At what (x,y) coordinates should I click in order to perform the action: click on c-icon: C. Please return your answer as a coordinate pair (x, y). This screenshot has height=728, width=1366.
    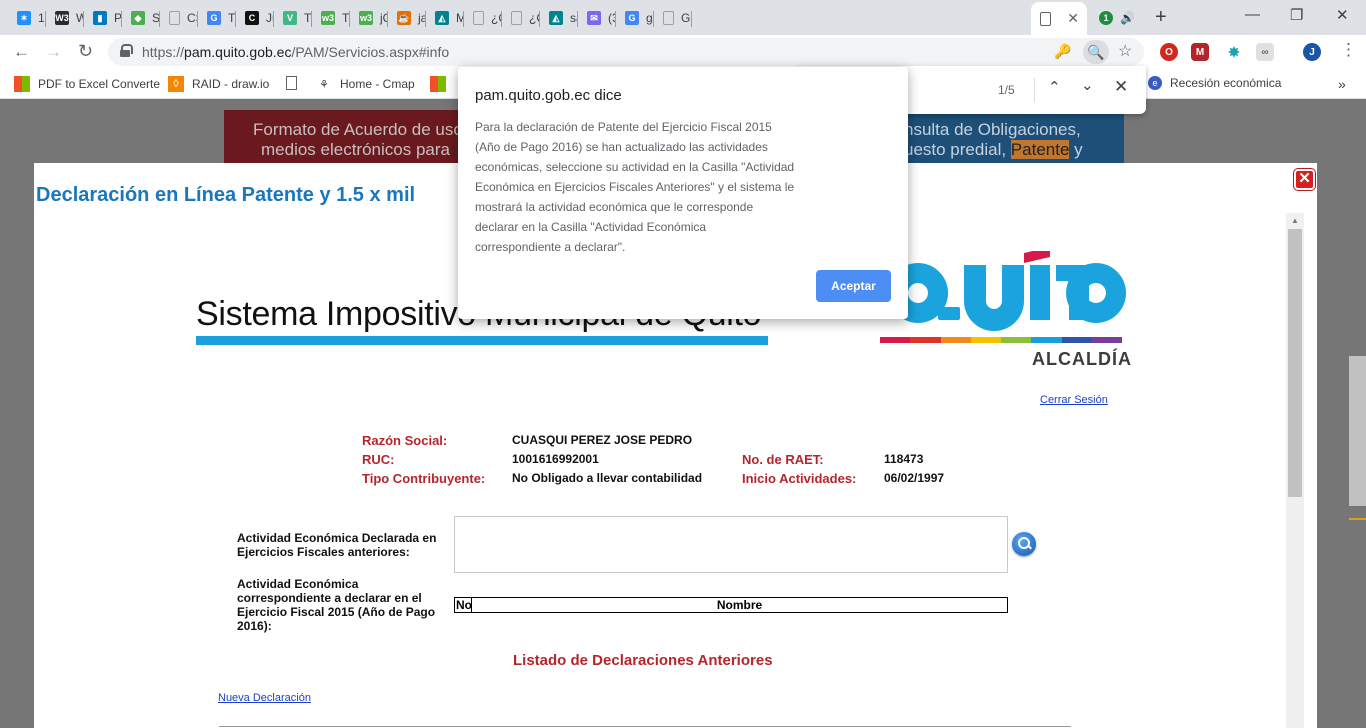
    Looking at the image, I should click on (252, 18).